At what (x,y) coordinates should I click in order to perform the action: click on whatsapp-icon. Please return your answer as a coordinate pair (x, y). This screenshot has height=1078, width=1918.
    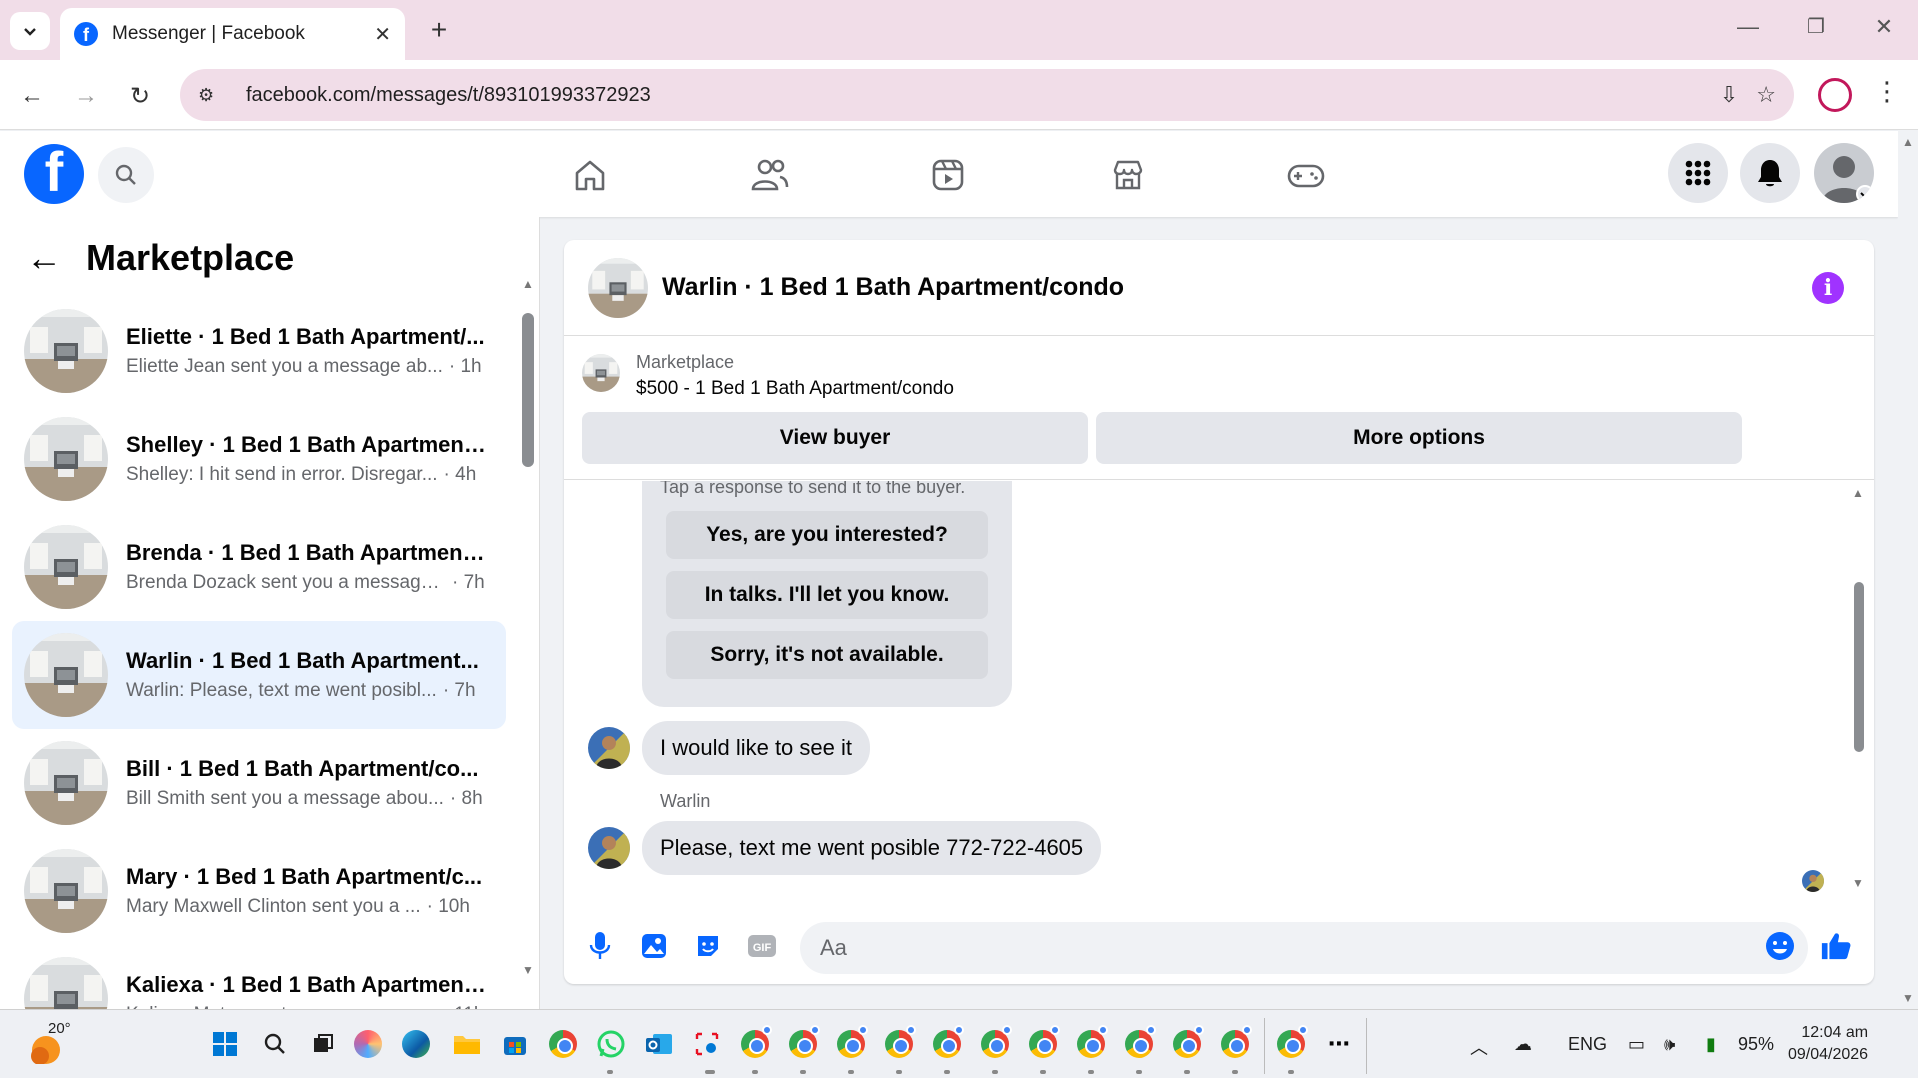
    Looking at the image, I should click on (611, 1044).